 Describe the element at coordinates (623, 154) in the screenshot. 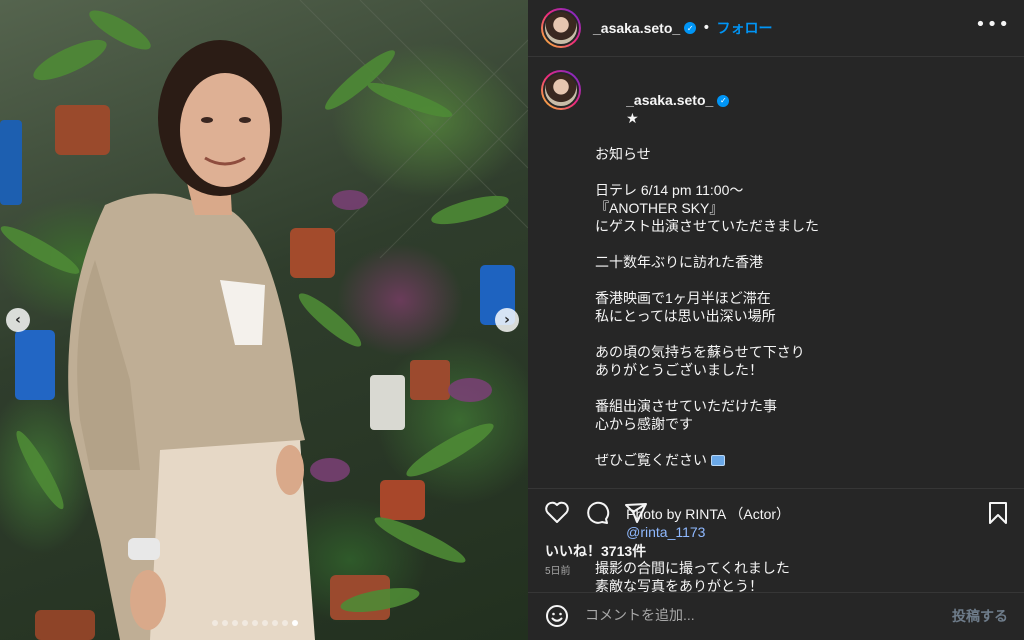

I see `caption-line: お知らせ` at that location.